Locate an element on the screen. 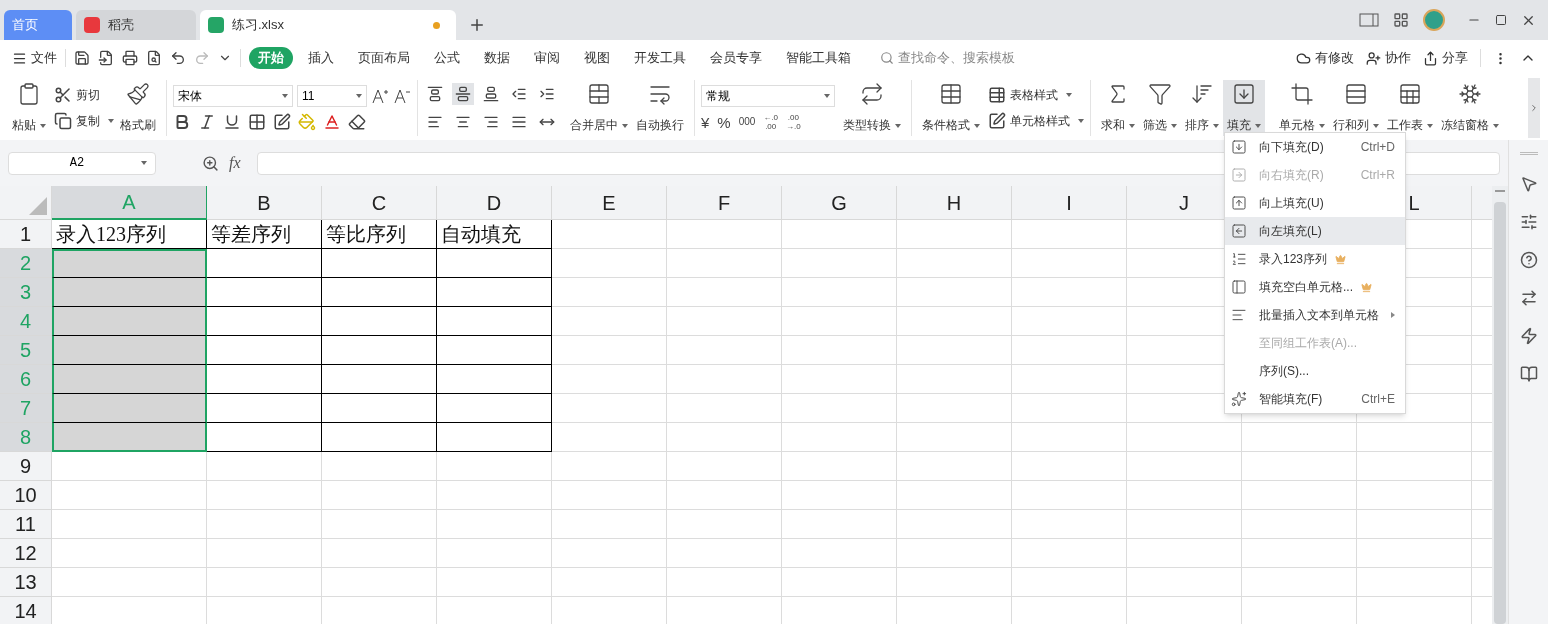 The height and width of the screenshot is (624, 1548). layout-icon is located at coordinates (1369, 20).